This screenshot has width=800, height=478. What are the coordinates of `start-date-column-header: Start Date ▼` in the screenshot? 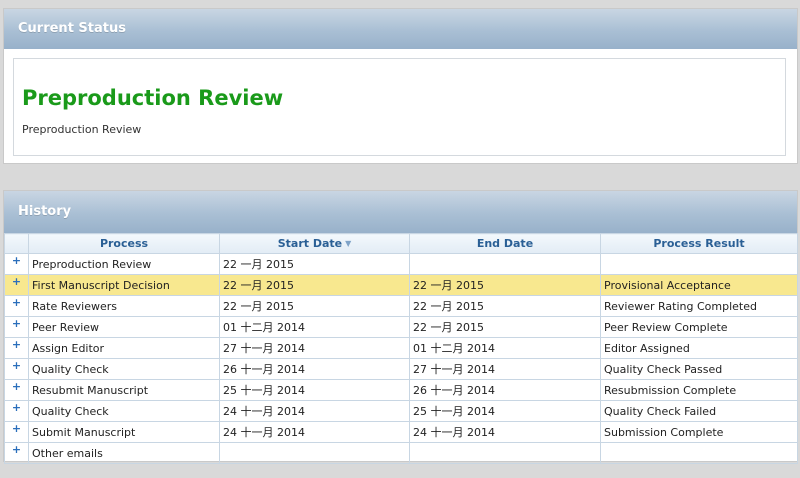 It's located at (314, 243).